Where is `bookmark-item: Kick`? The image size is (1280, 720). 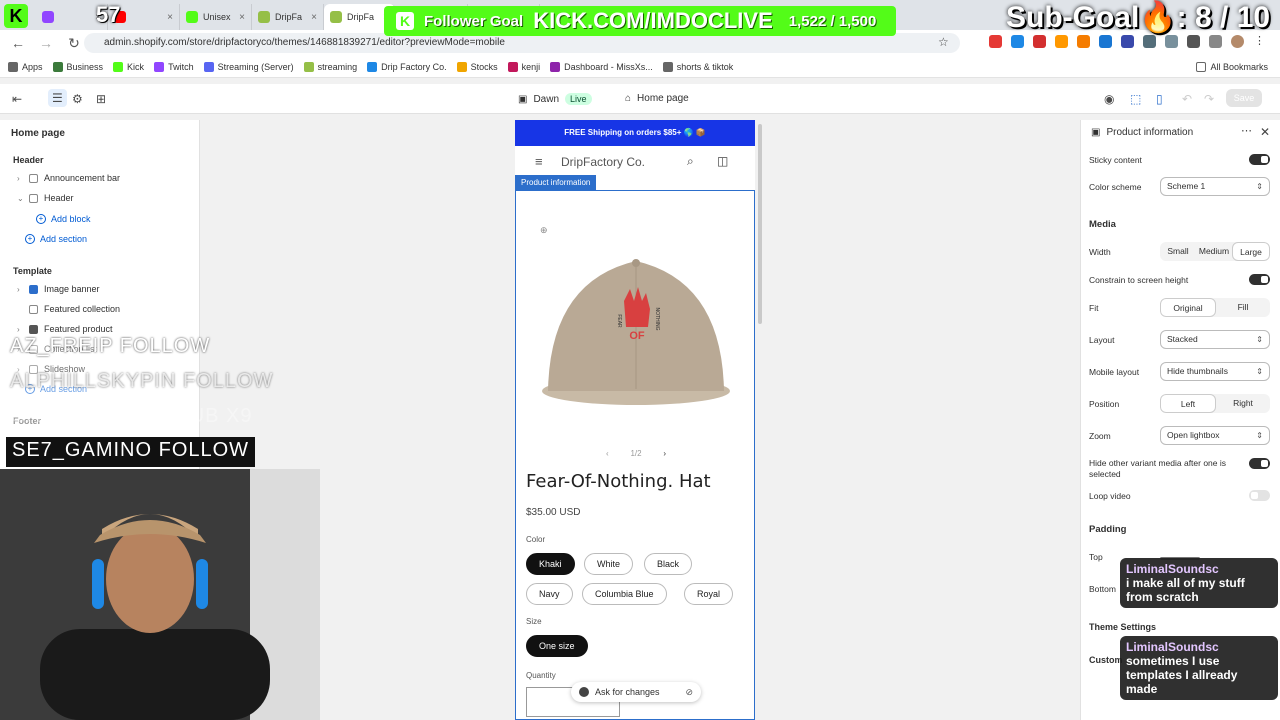
bookmark-item: Kick is located at coordinates (128, 66).